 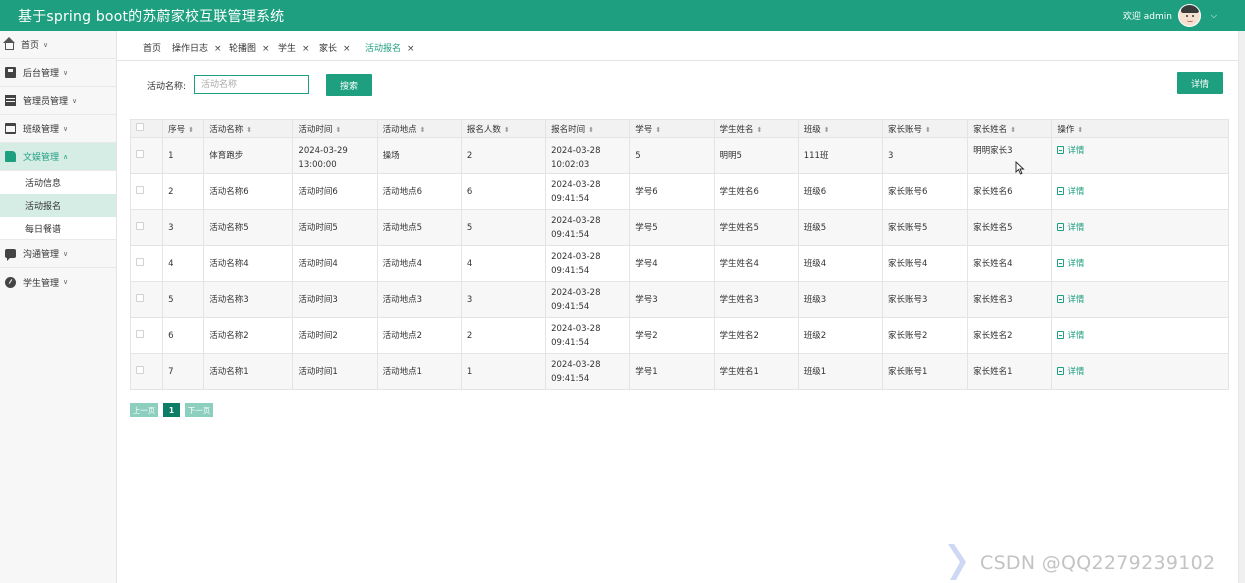 I want to click on search-input, so click(x=251, y=84).